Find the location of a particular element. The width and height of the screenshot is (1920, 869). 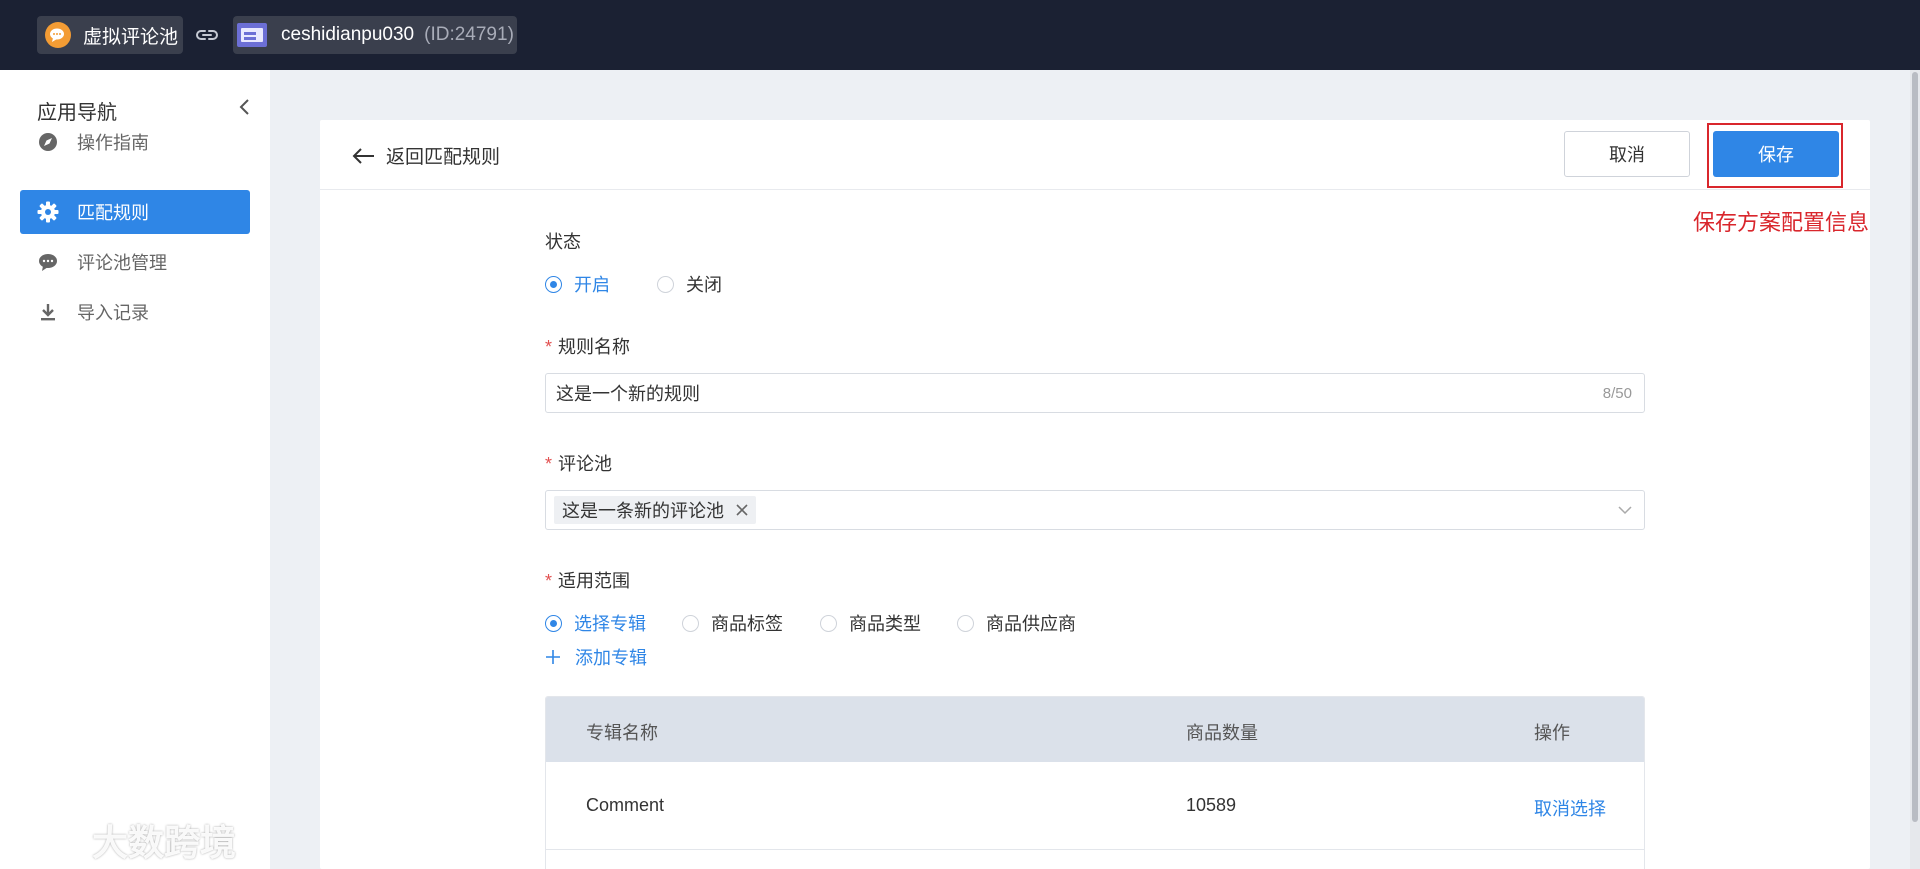

status-radio-on: 开启 is located at coordinates (577, 284).